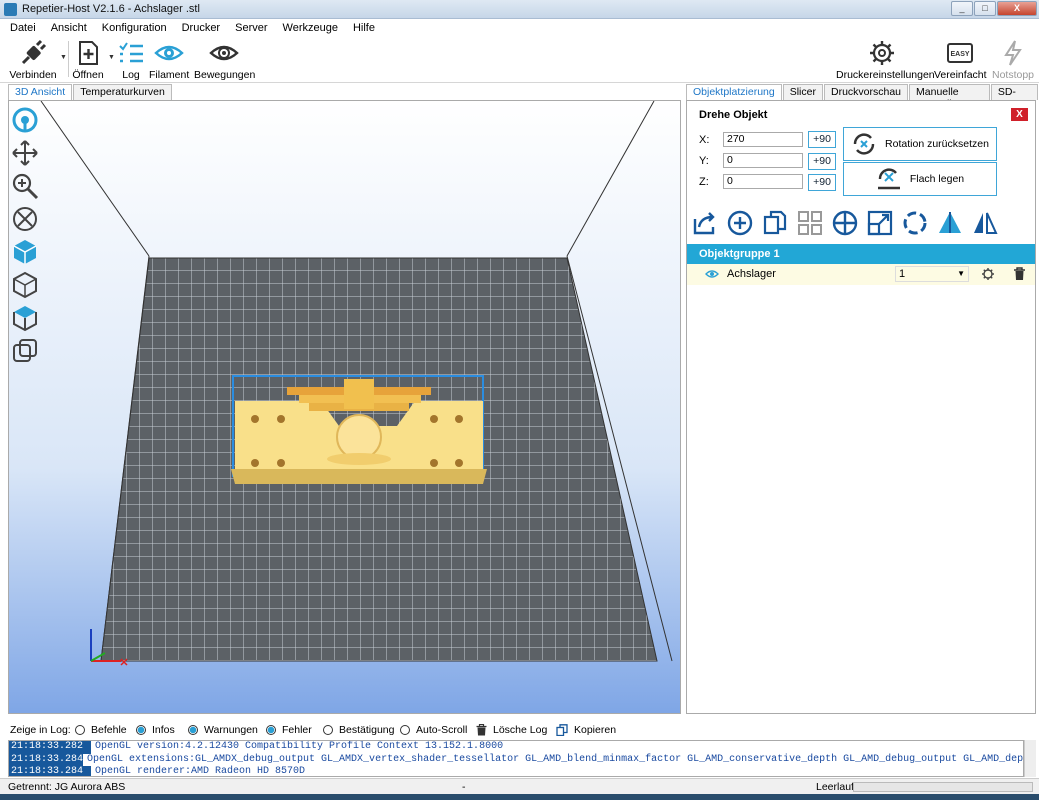  I want to click on rotate-view-icon, so click(25, 120).